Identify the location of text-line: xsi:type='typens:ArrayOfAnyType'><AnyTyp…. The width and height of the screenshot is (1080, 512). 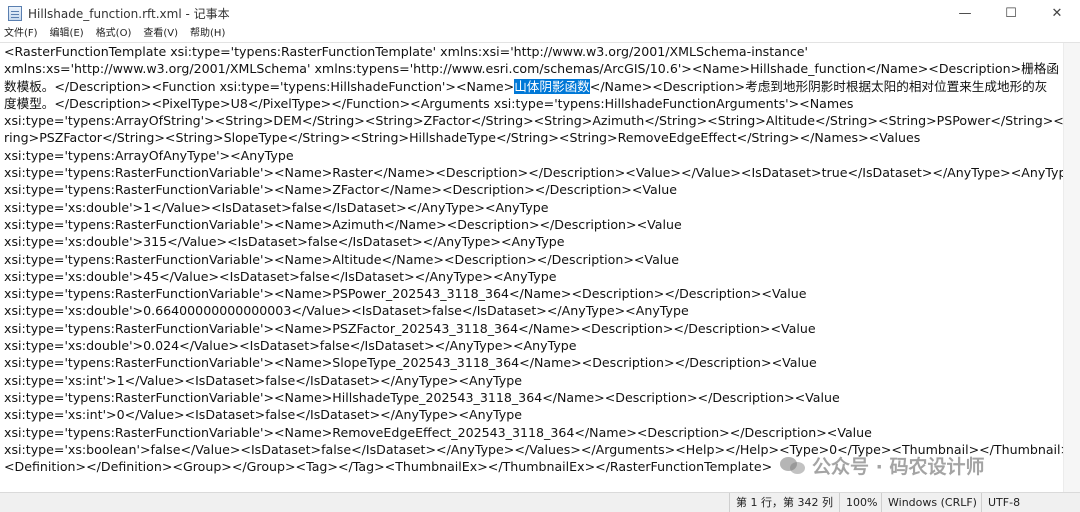
(149, 155).